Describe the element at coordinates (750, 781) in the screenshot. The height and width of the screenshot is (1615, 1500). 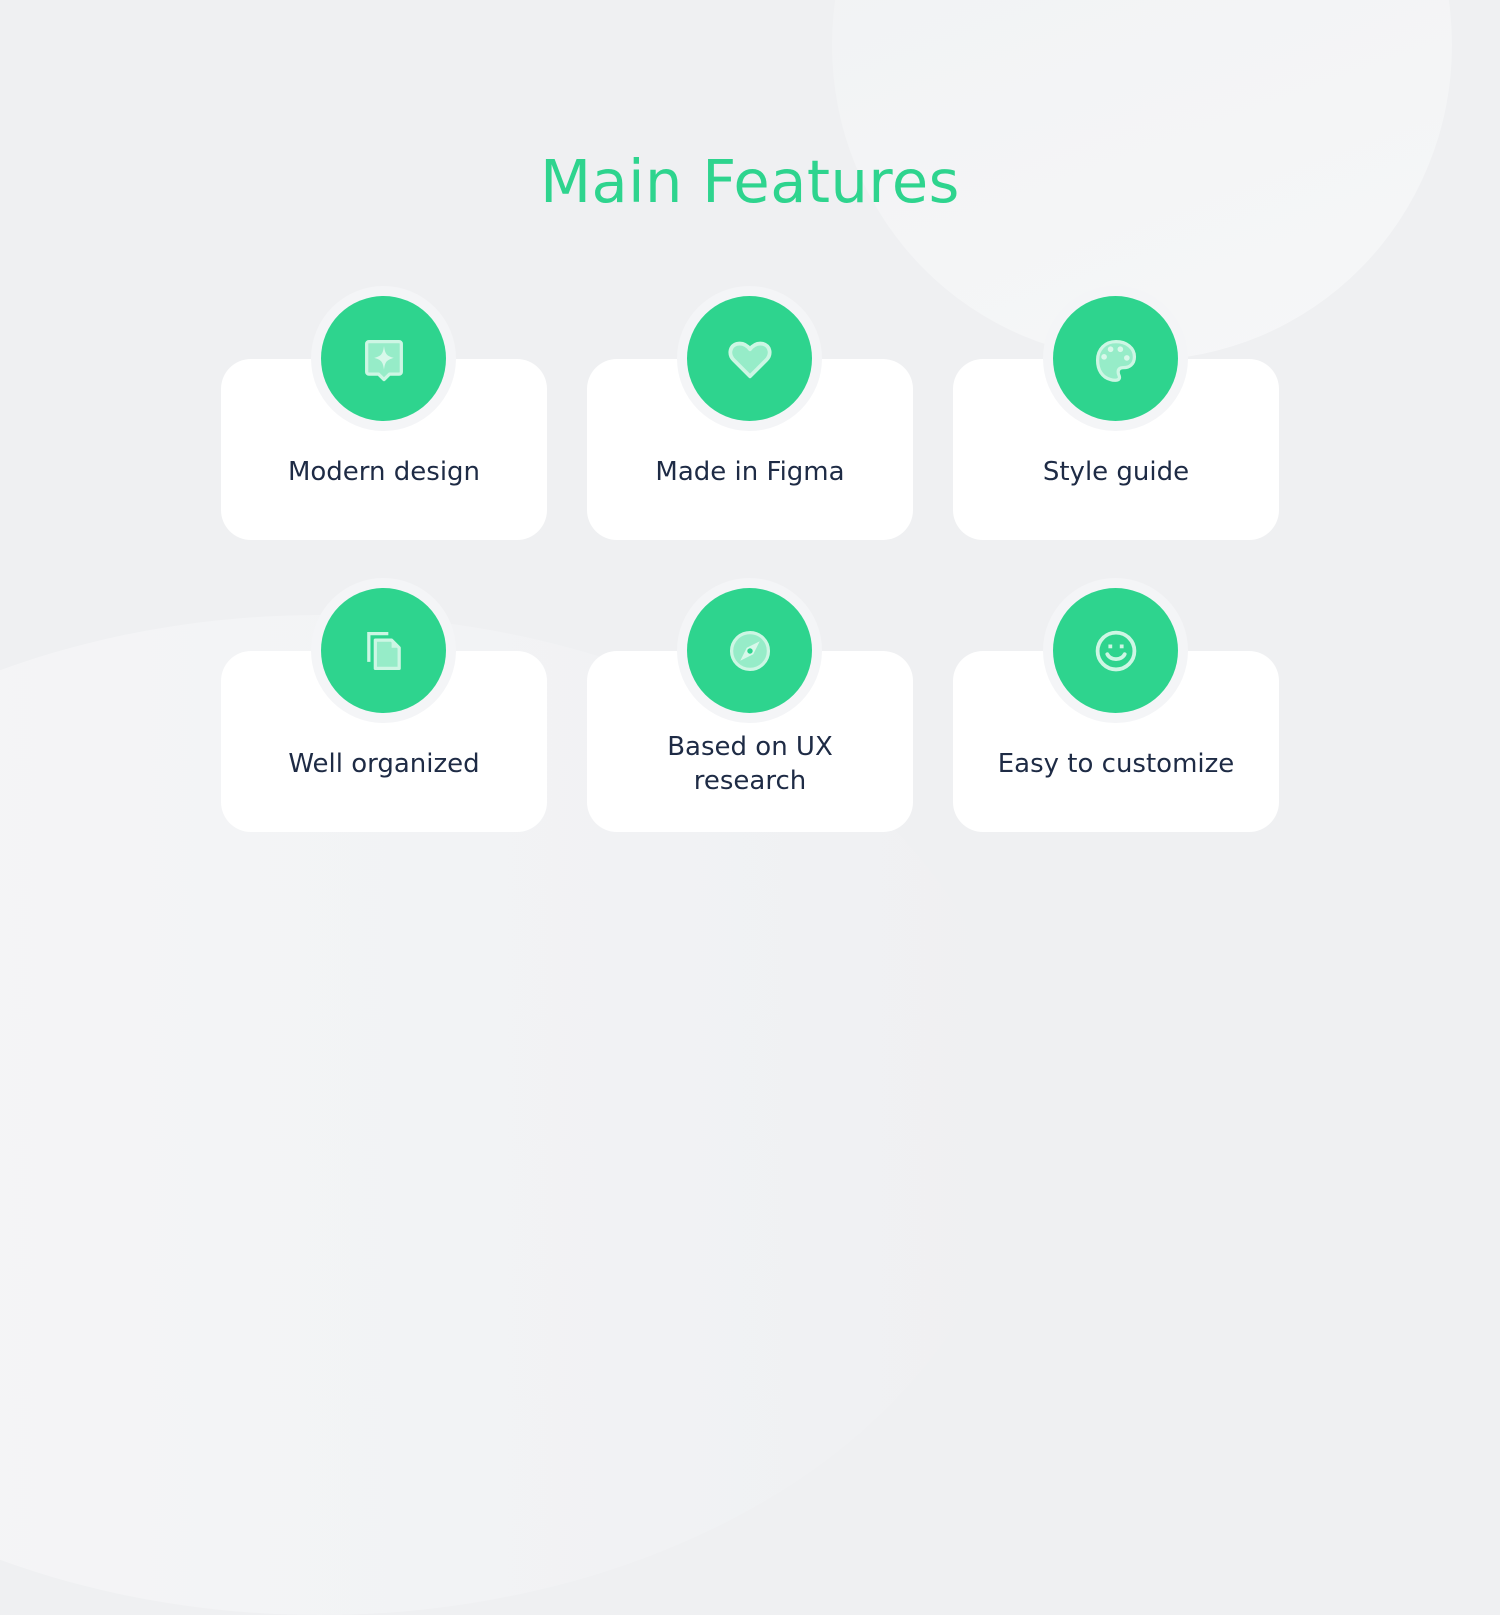
I see `feature-label-line-2: research` at that location.